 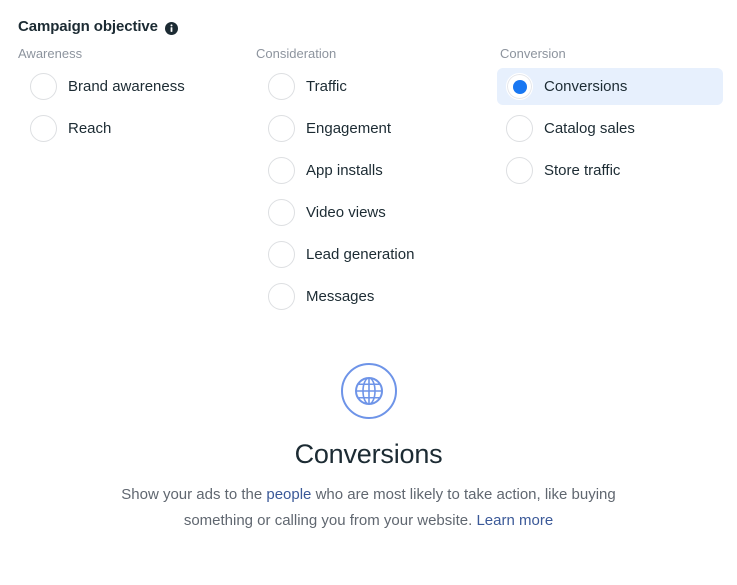 I want to click on detail-title: Conversions, so click(x=368, y=454).